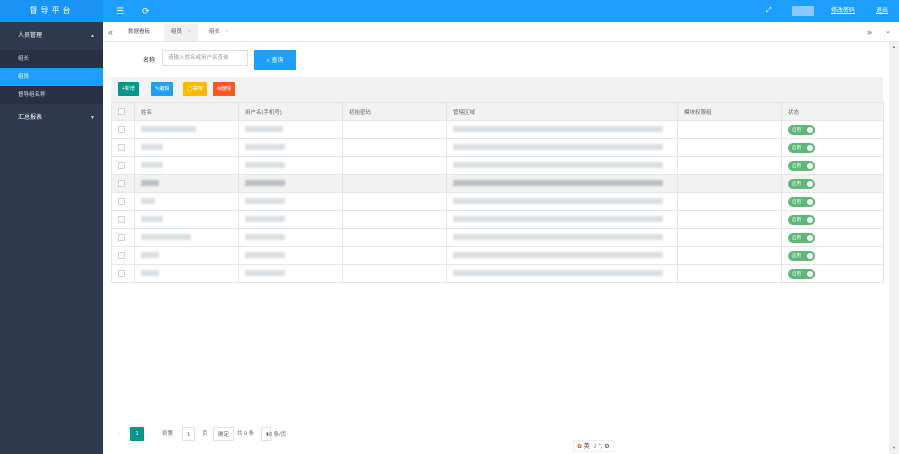 The width and height of the screenshot is (899, 454). What do you see at coordinates (497, 111) in the screenshot?
I see `table-header-row: 姓名 用户名(手机号) 初始密码 管辖区域 模块权限组 状态` at bounding box center [497, 111].